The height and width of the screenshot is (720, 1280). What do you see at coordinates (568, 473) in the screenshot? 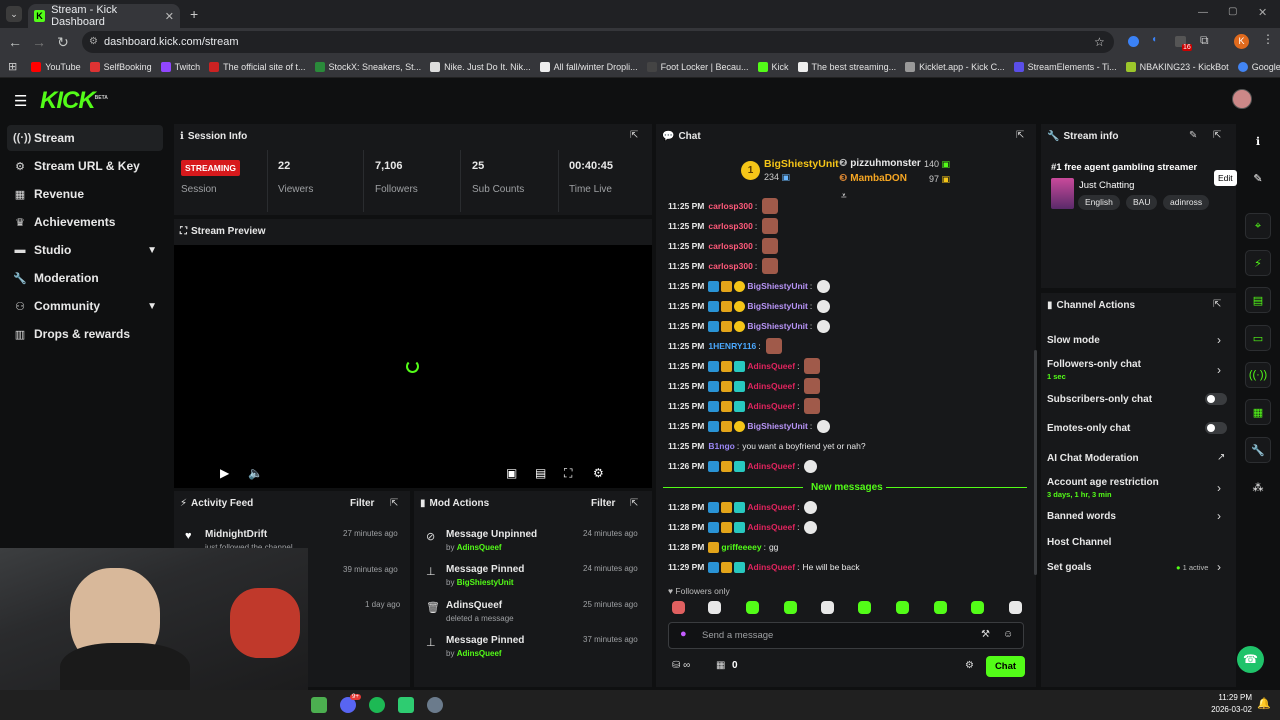
I see `fullscreen-icon: ⛶` at bounding box center [568, 473].